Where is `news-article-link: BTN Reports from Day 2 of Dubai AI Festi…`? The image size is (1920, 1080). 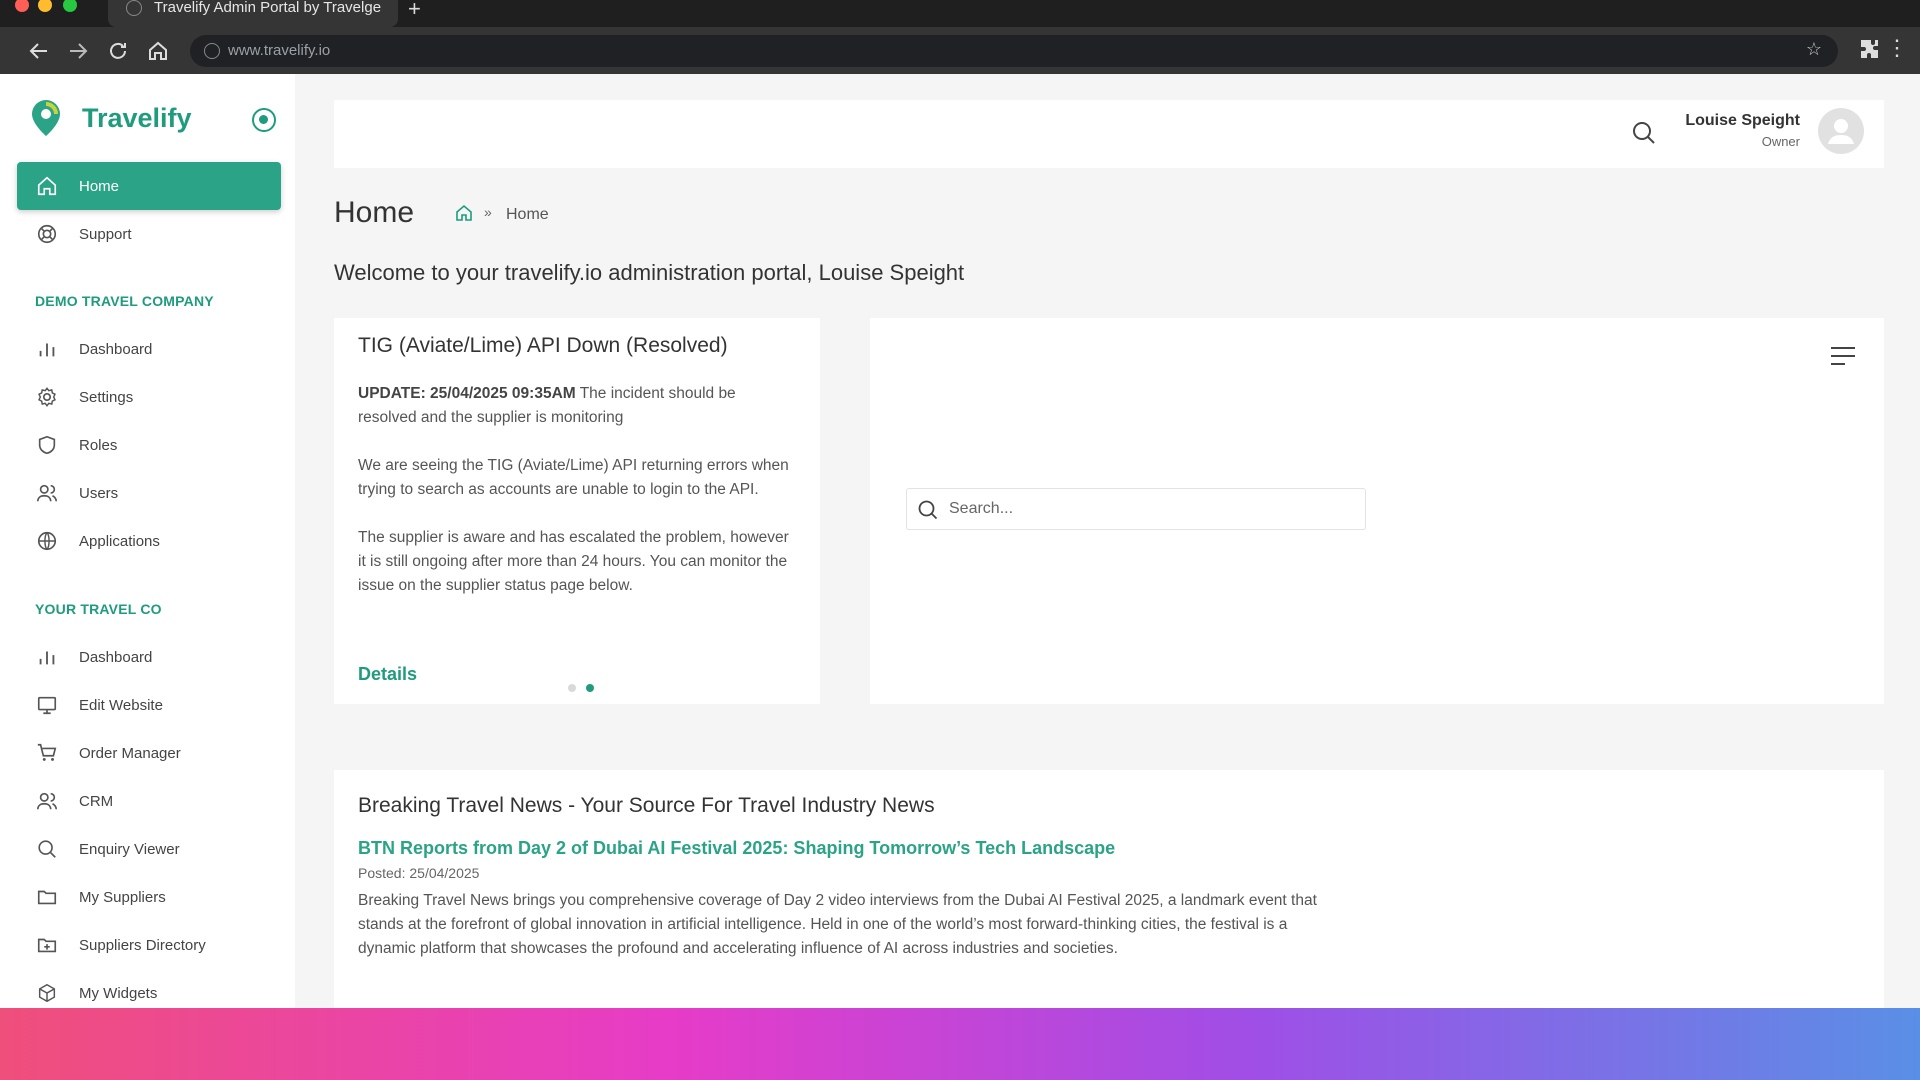 news-article-link: BTN Reports from Day 2 of Dubai AI Festi… is located at coordinates (1109, 848).